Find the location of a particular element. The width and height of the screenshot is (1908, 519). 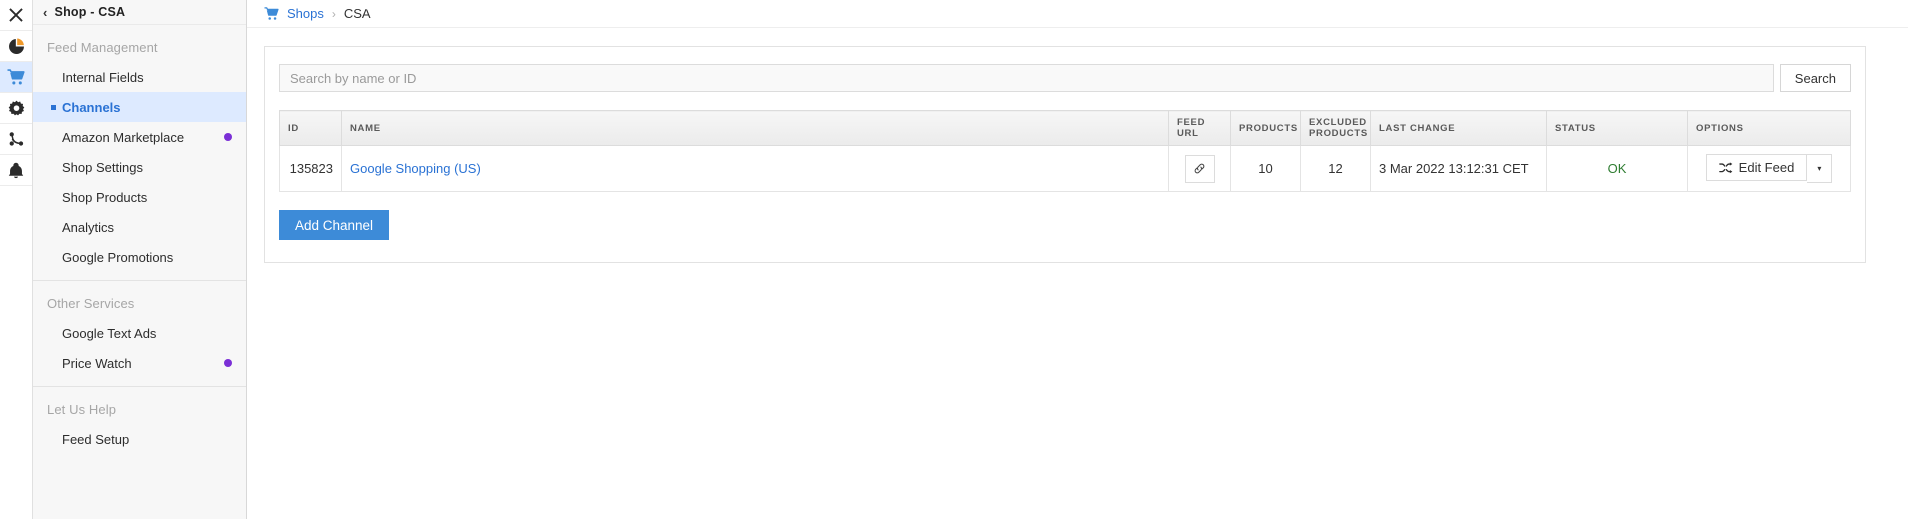

column-header-name: NAME is located at coordinates (755, 128).